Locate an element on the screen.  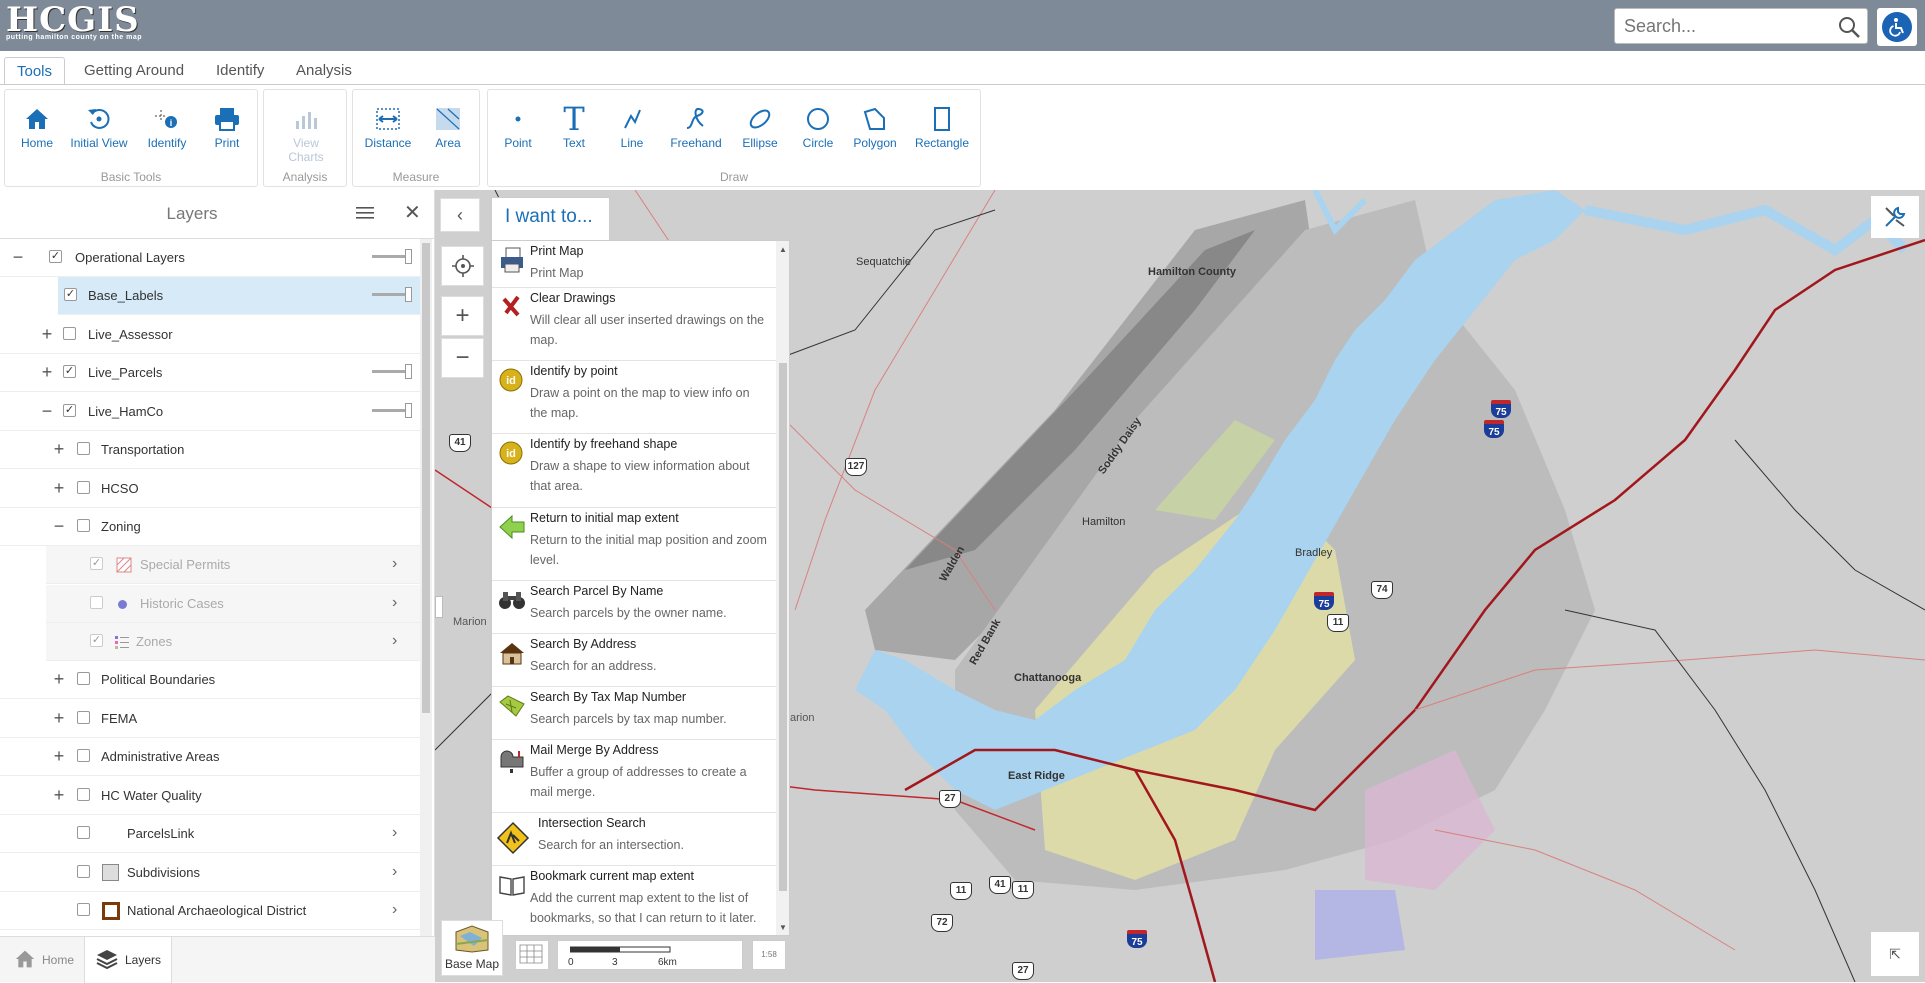
home-tool: Home is located at coordinates (37, 126).